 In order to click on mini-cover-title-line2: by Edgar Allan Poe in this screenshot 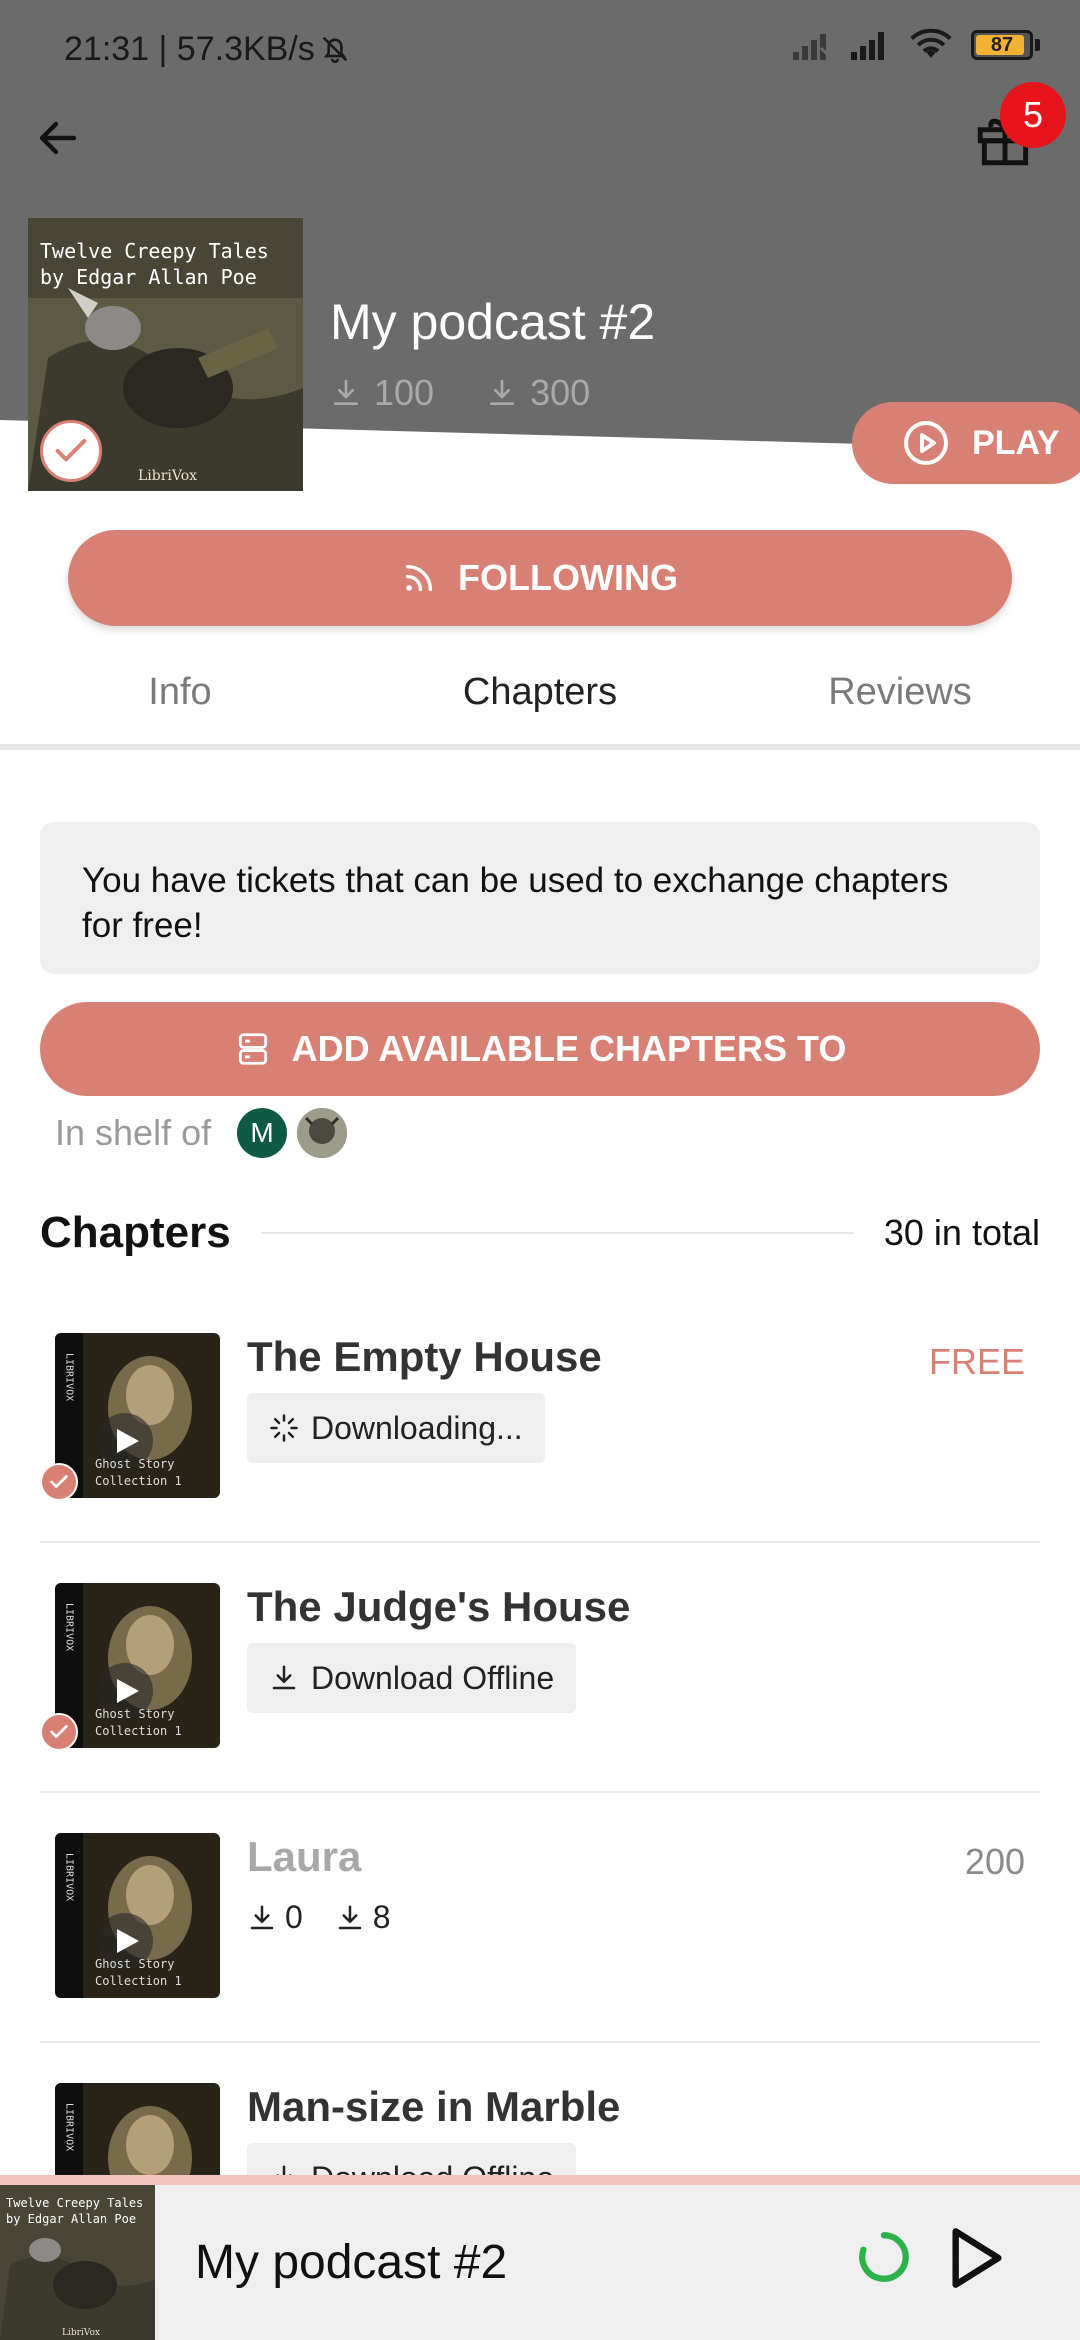, I will do `click(71, 2219)`.